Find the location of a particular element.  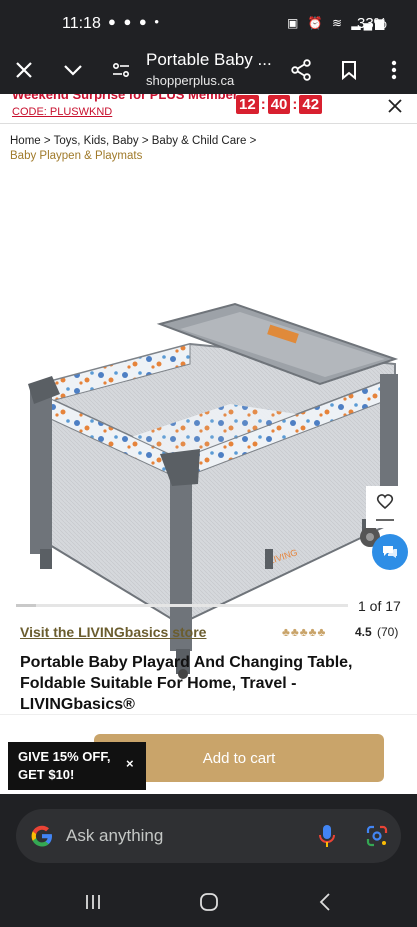

wishlist-button is located at coordinates (385, 507).